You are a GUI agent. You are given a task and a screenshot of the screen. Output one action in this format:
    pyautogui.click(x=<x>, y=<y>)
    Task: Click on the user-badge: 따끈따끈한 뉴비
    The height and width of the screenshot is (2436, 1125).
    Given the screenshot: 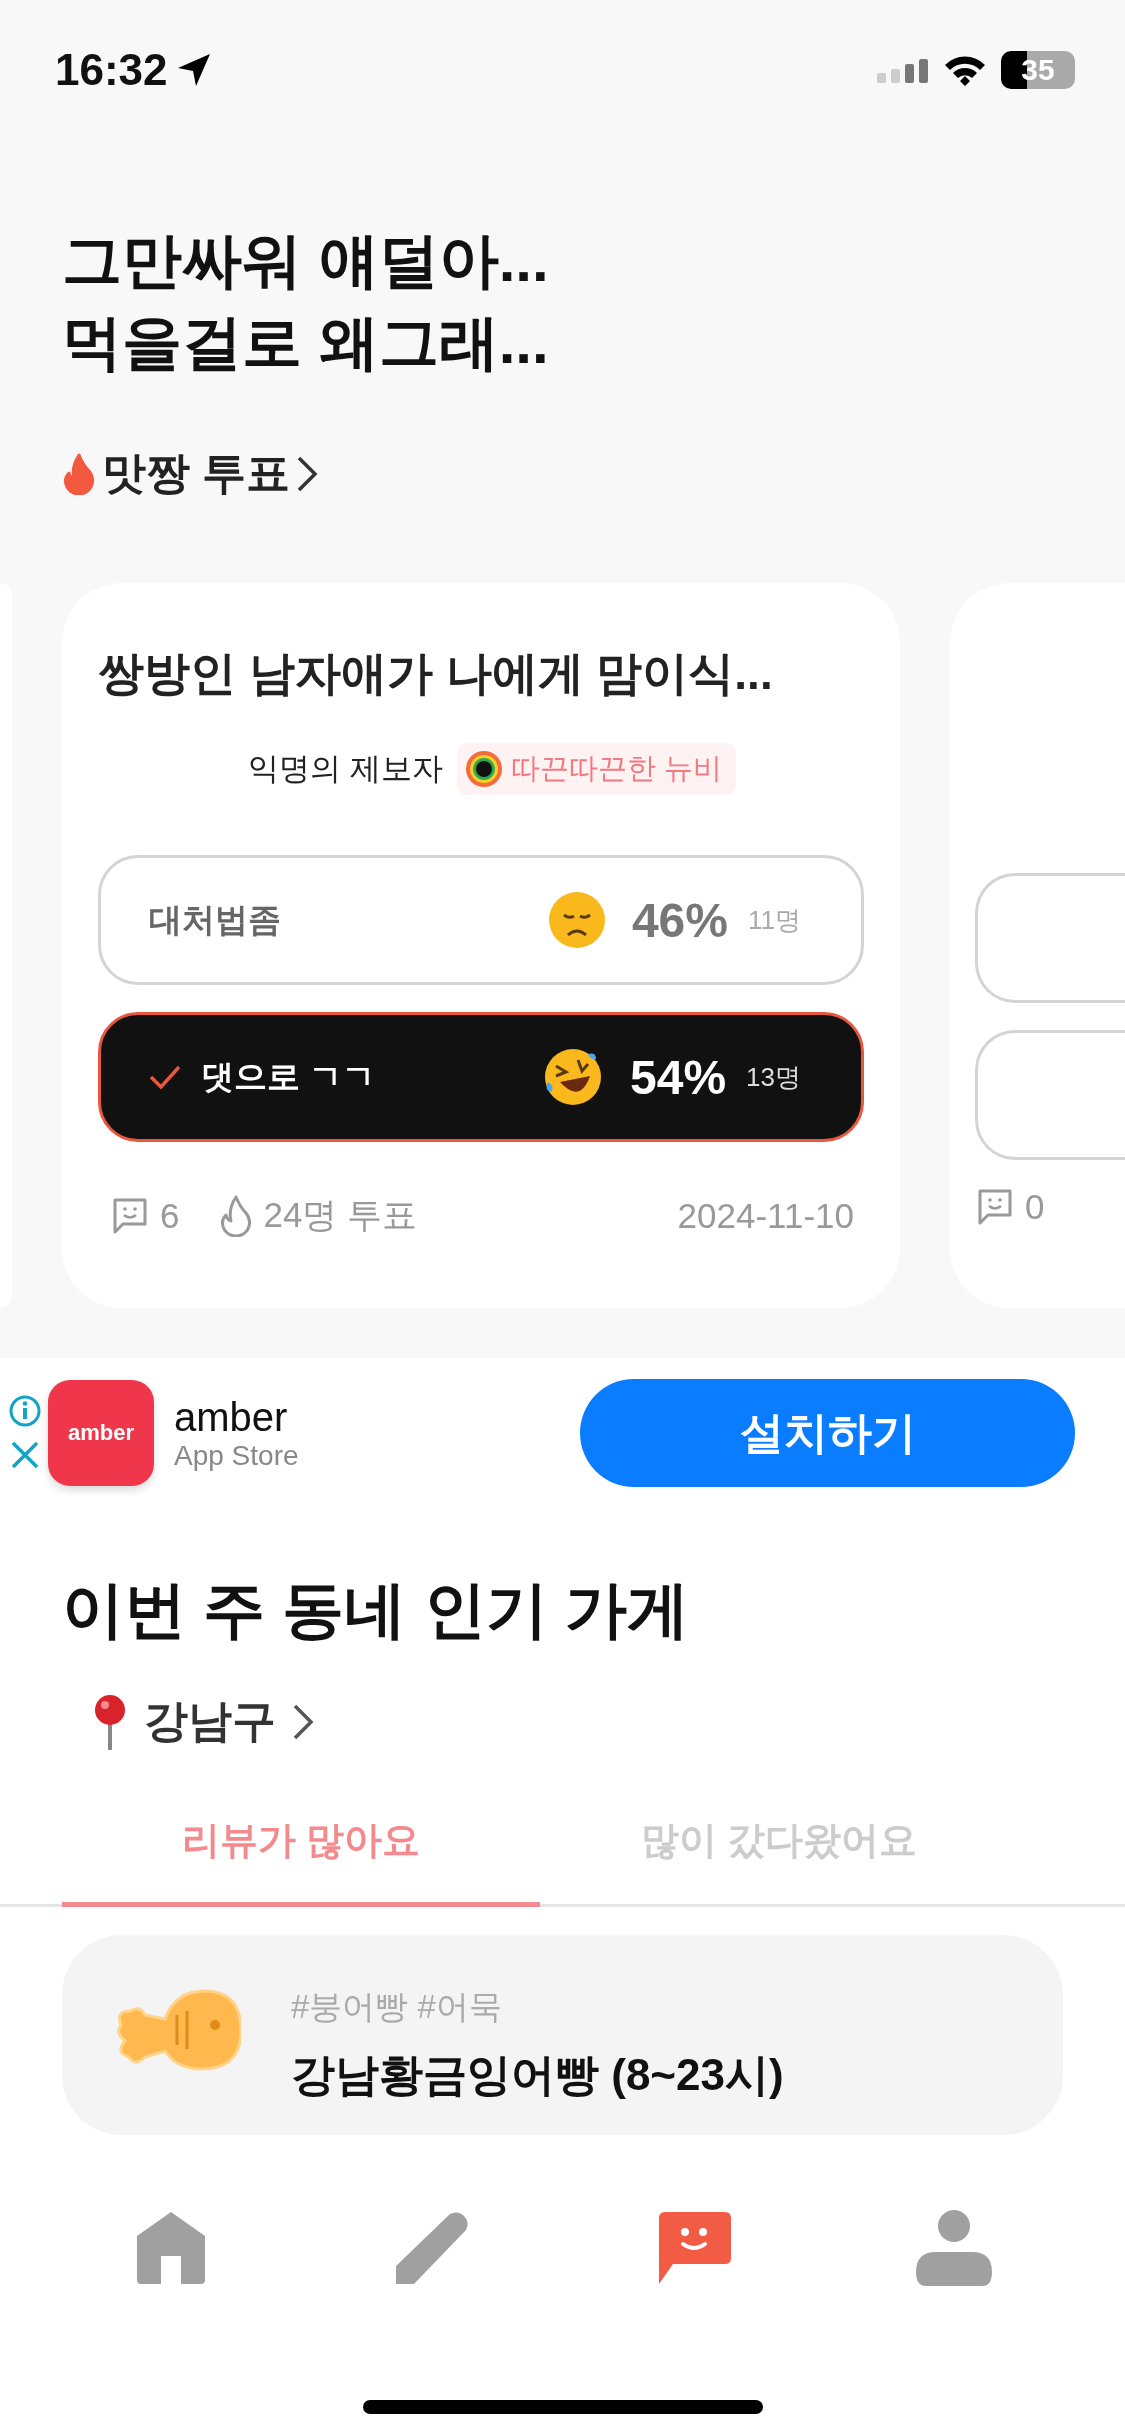 What is the action you would take?
    pyautogui.click(x=596, y=769)
    